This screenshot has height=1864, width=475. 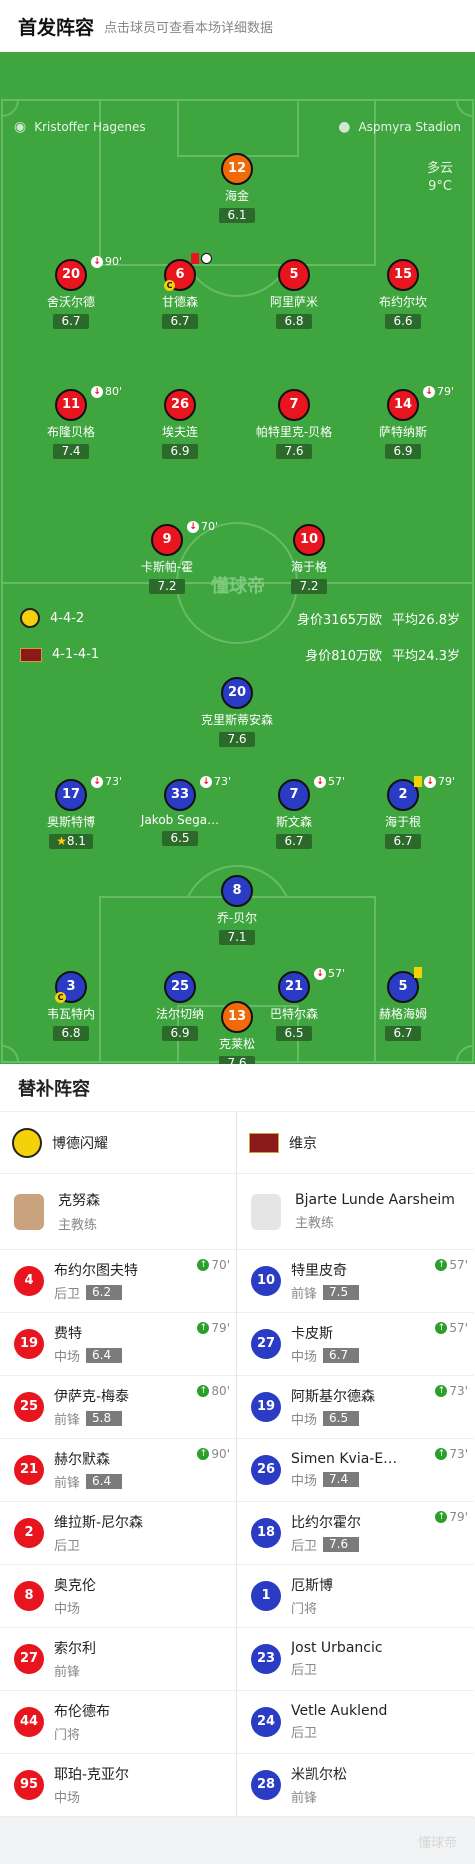 What do you see at coordinates (355, 1143) in the screenshot?
I see `away-team-row: 维京` at bounding box center [355, 1143].